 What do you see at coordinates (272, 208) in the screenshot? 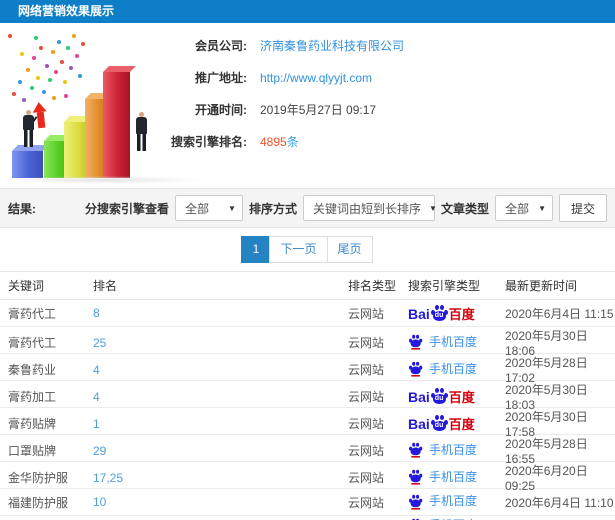
I see `sort-filter-label: 排序方式` at bounding box center [272, 208].